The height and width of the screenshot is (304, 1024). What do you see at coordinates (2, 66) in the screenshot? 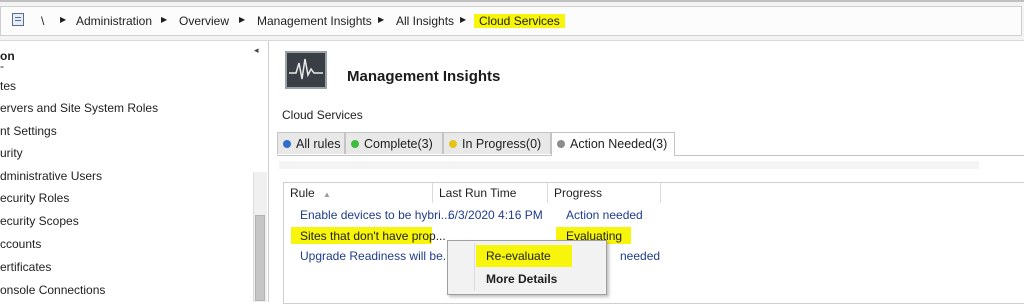
I see `nav-item: -` at bounding box center [2, 66].